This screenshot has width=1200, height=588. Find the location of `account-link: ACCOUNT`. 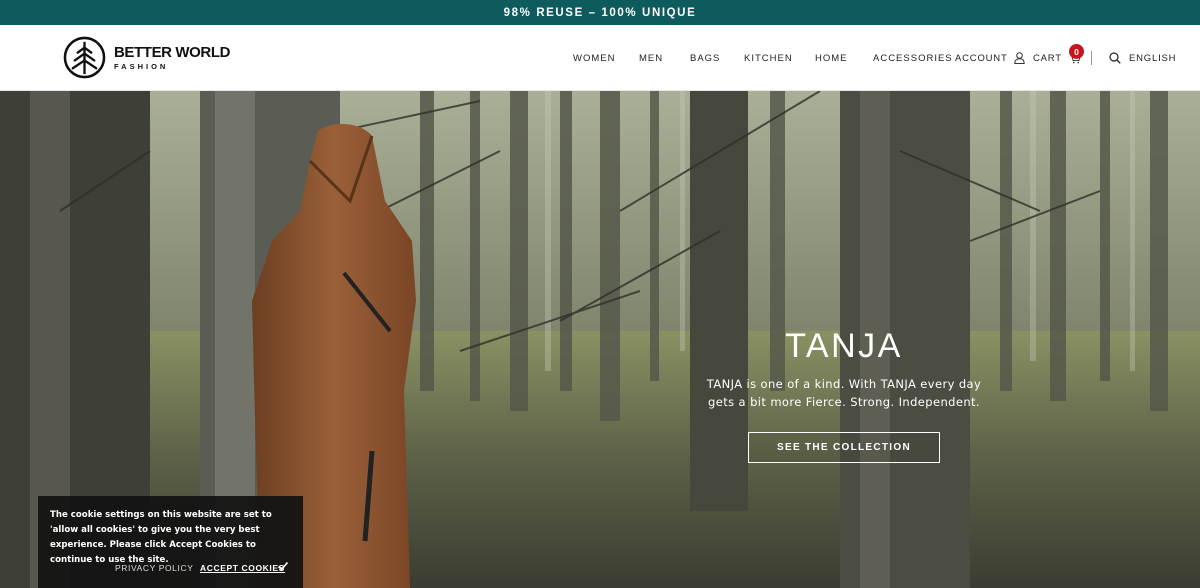

account-link: ACCOUNT is located at coordinates (990, 58).